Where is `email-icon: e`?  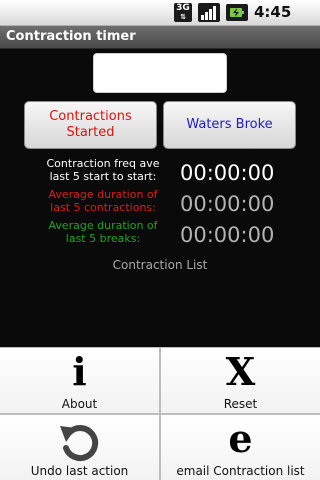
email-icon: e is located at coordinates (240, 438).